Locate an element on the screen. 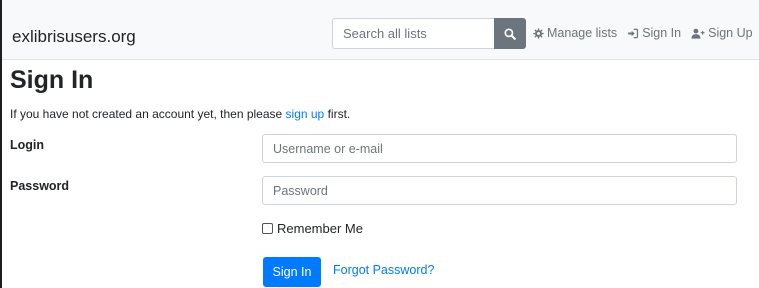  search-input is located at coordinates (413, 33).